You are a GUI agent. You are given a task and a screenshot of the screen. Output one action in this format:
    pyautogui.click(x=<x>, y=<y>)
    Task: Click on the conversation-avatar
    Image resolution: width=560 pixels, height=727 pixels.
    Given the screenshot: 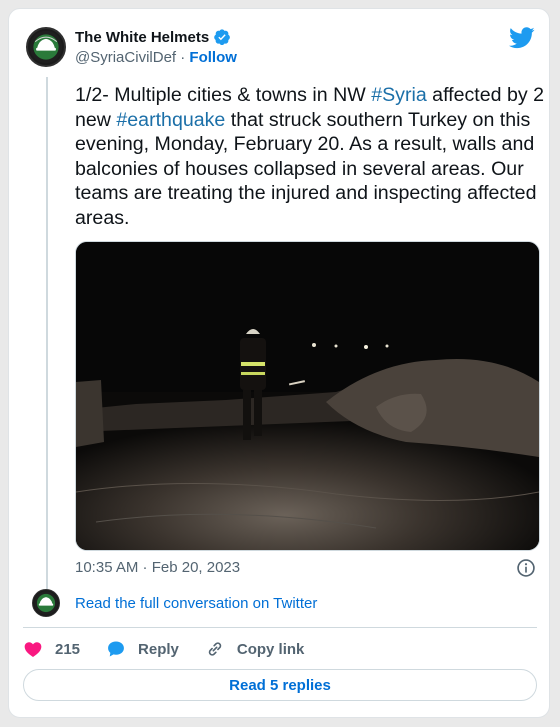 What is the action you would take?
    pyautogui.click(x=46, y=603)
    